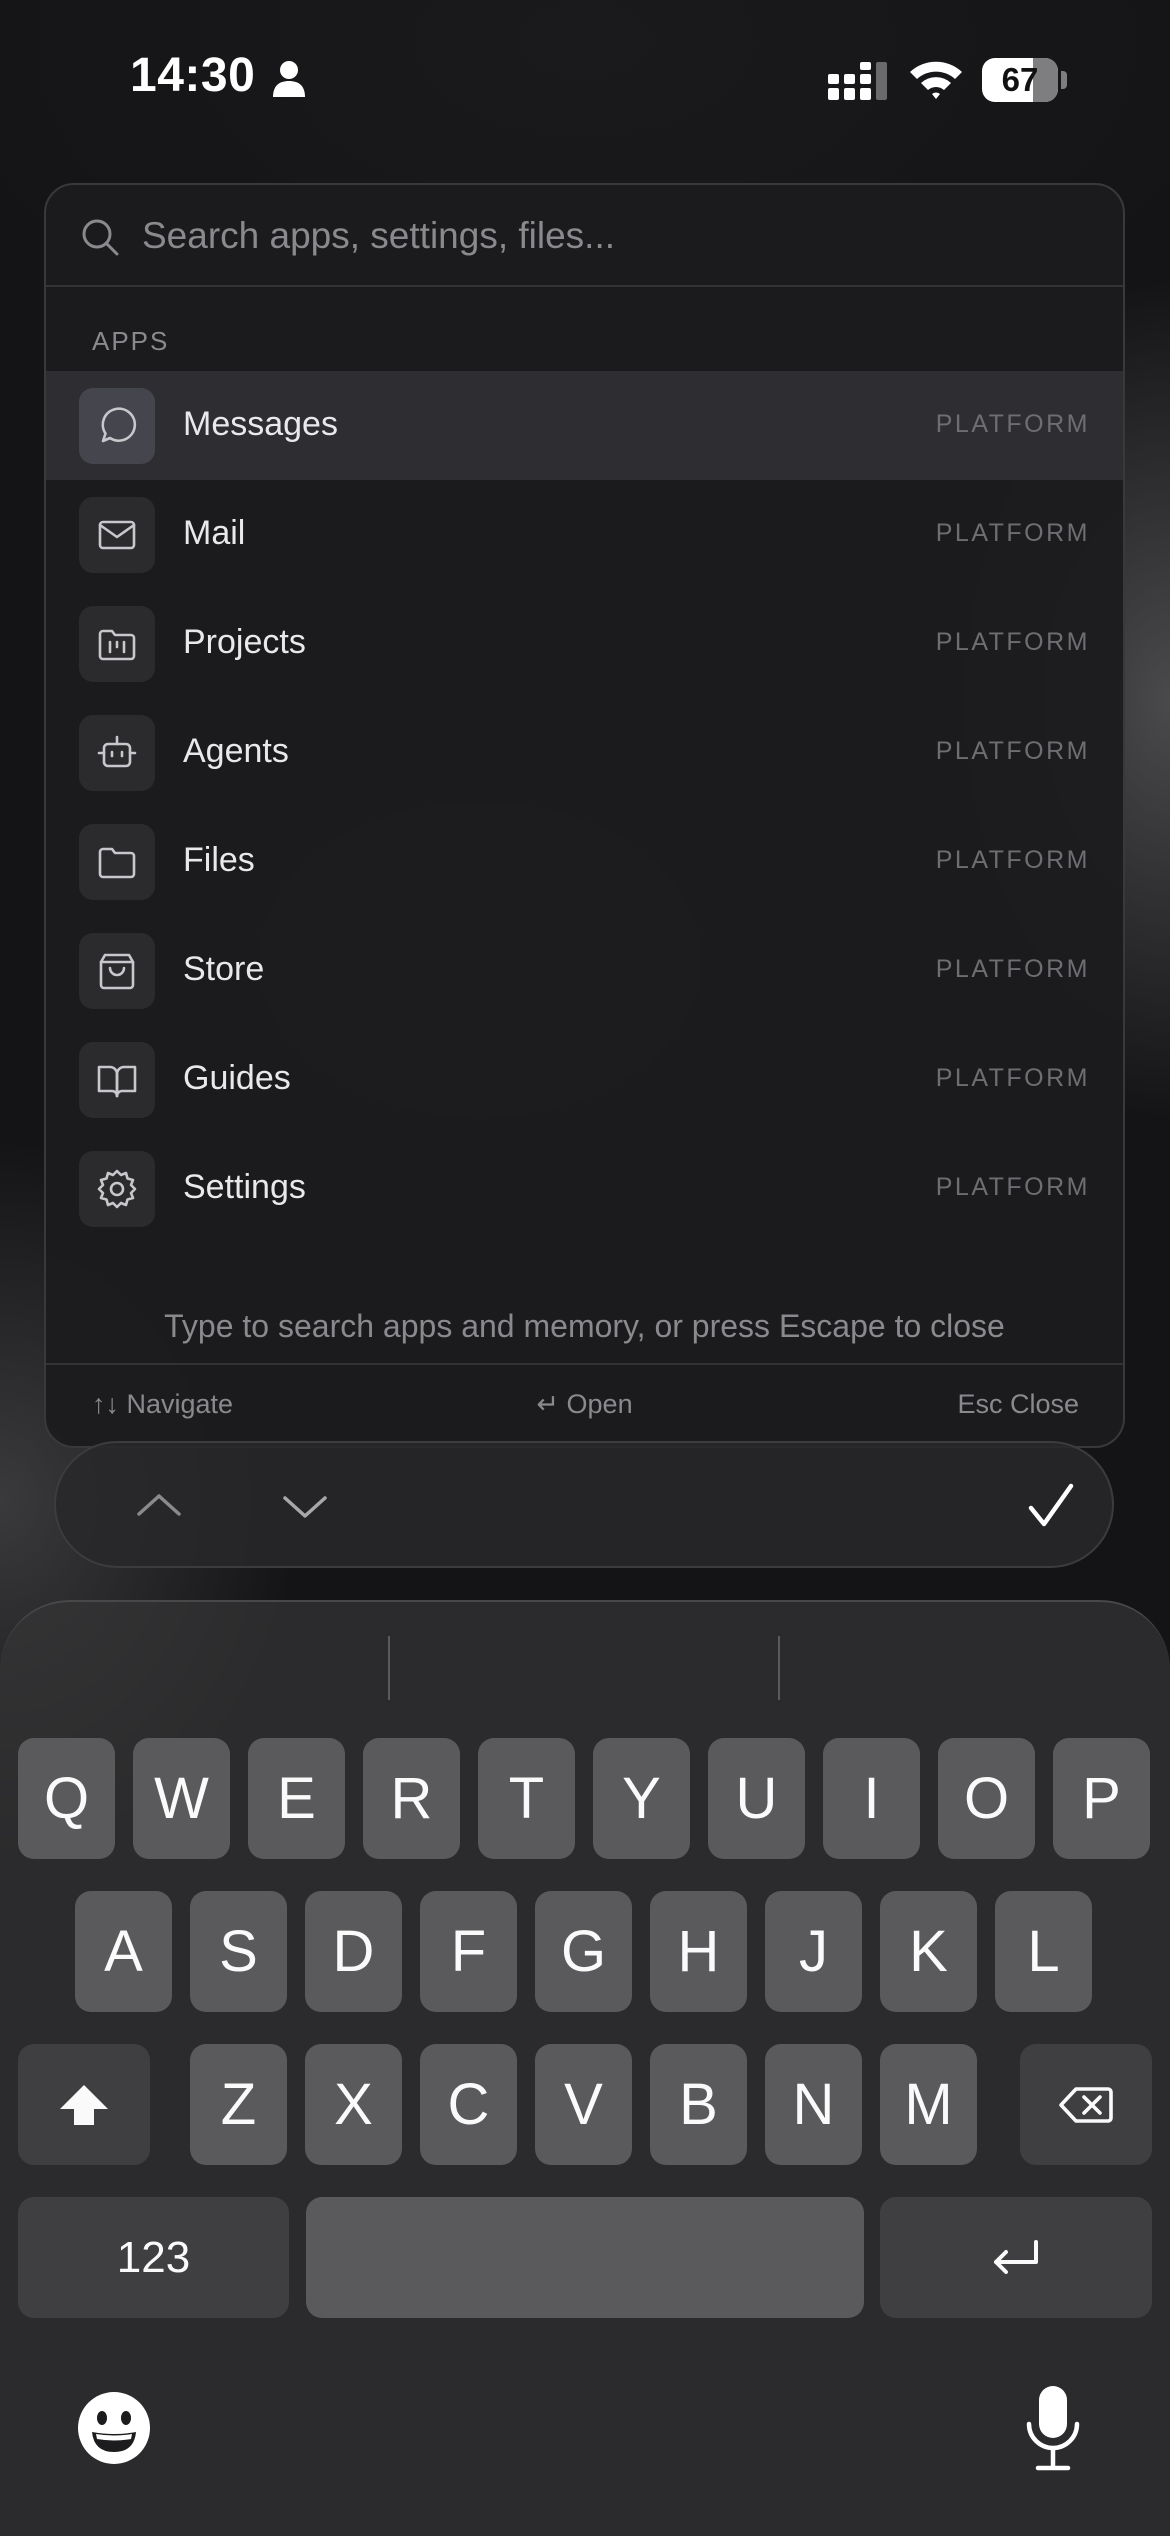 This screenshot has height=2536, width=1170. I want to click on key-s: S, so click(238, 1951).